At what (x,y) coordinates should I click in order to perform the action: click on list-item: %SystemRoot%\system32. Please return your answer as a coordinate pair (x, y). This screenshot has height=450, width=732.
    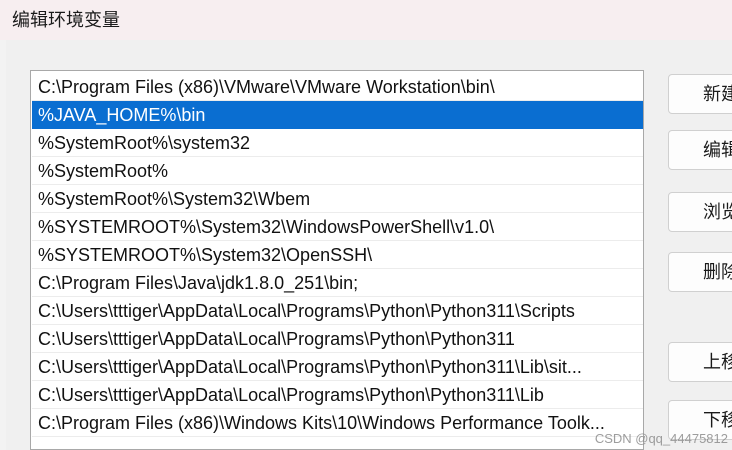
    Looking at the image, I should click on (337, 143).